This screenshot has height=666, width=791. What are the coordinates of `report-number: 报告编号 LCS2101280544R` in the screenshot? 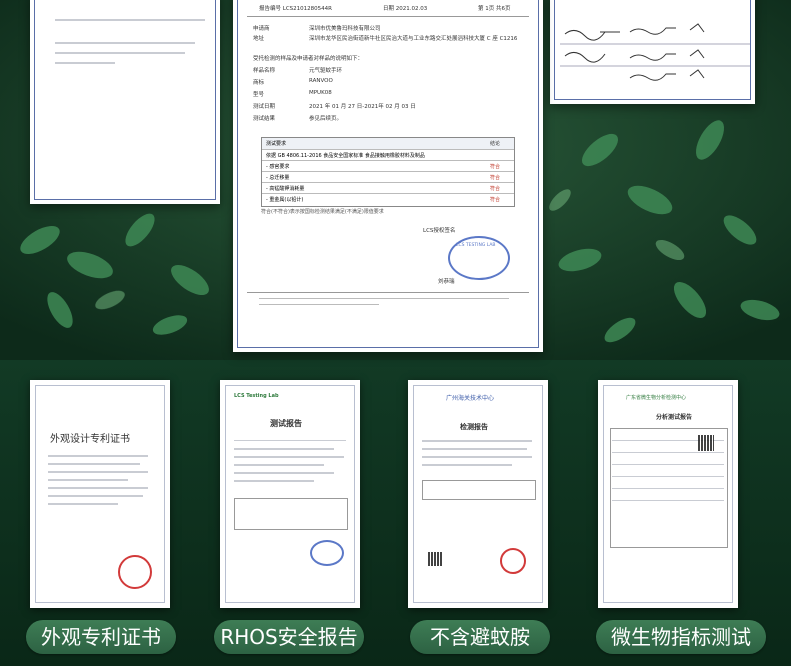 It's located at (295, 9).